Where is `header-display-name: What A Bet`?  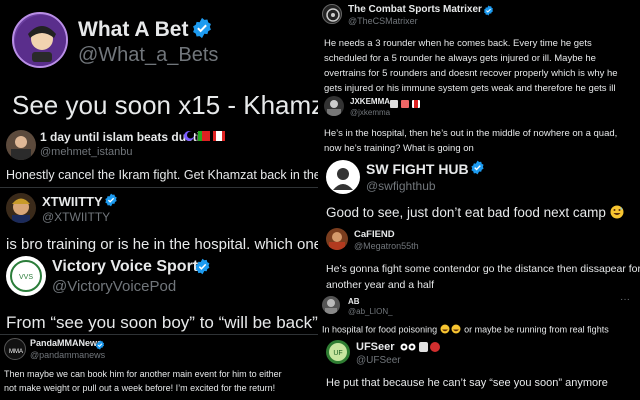
header-display-name: What A Bet is located at coordinates (133, 30).